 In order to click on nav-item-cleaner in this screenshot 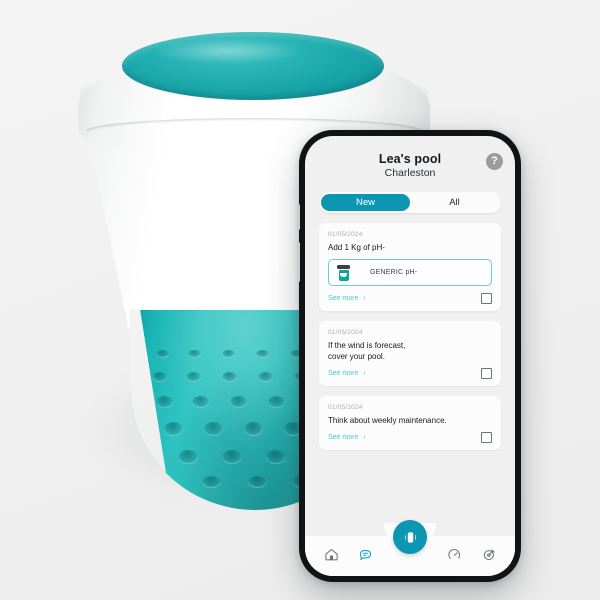, I will do `click(489, 554)`.